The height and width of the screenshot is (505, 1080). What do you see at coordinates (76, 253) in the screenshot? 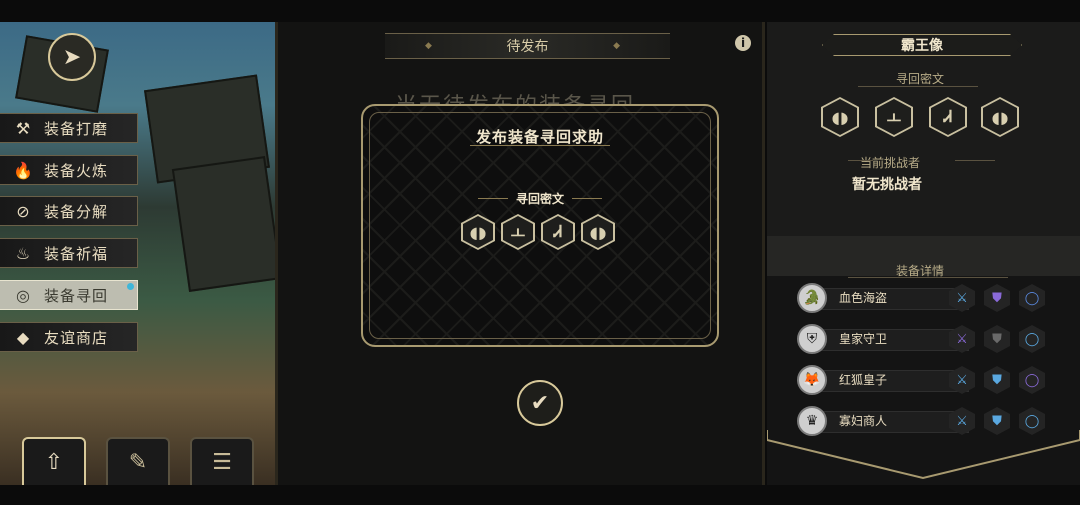
I see `menu-item-label: 装备祈福` at bounding box center [76, 253].